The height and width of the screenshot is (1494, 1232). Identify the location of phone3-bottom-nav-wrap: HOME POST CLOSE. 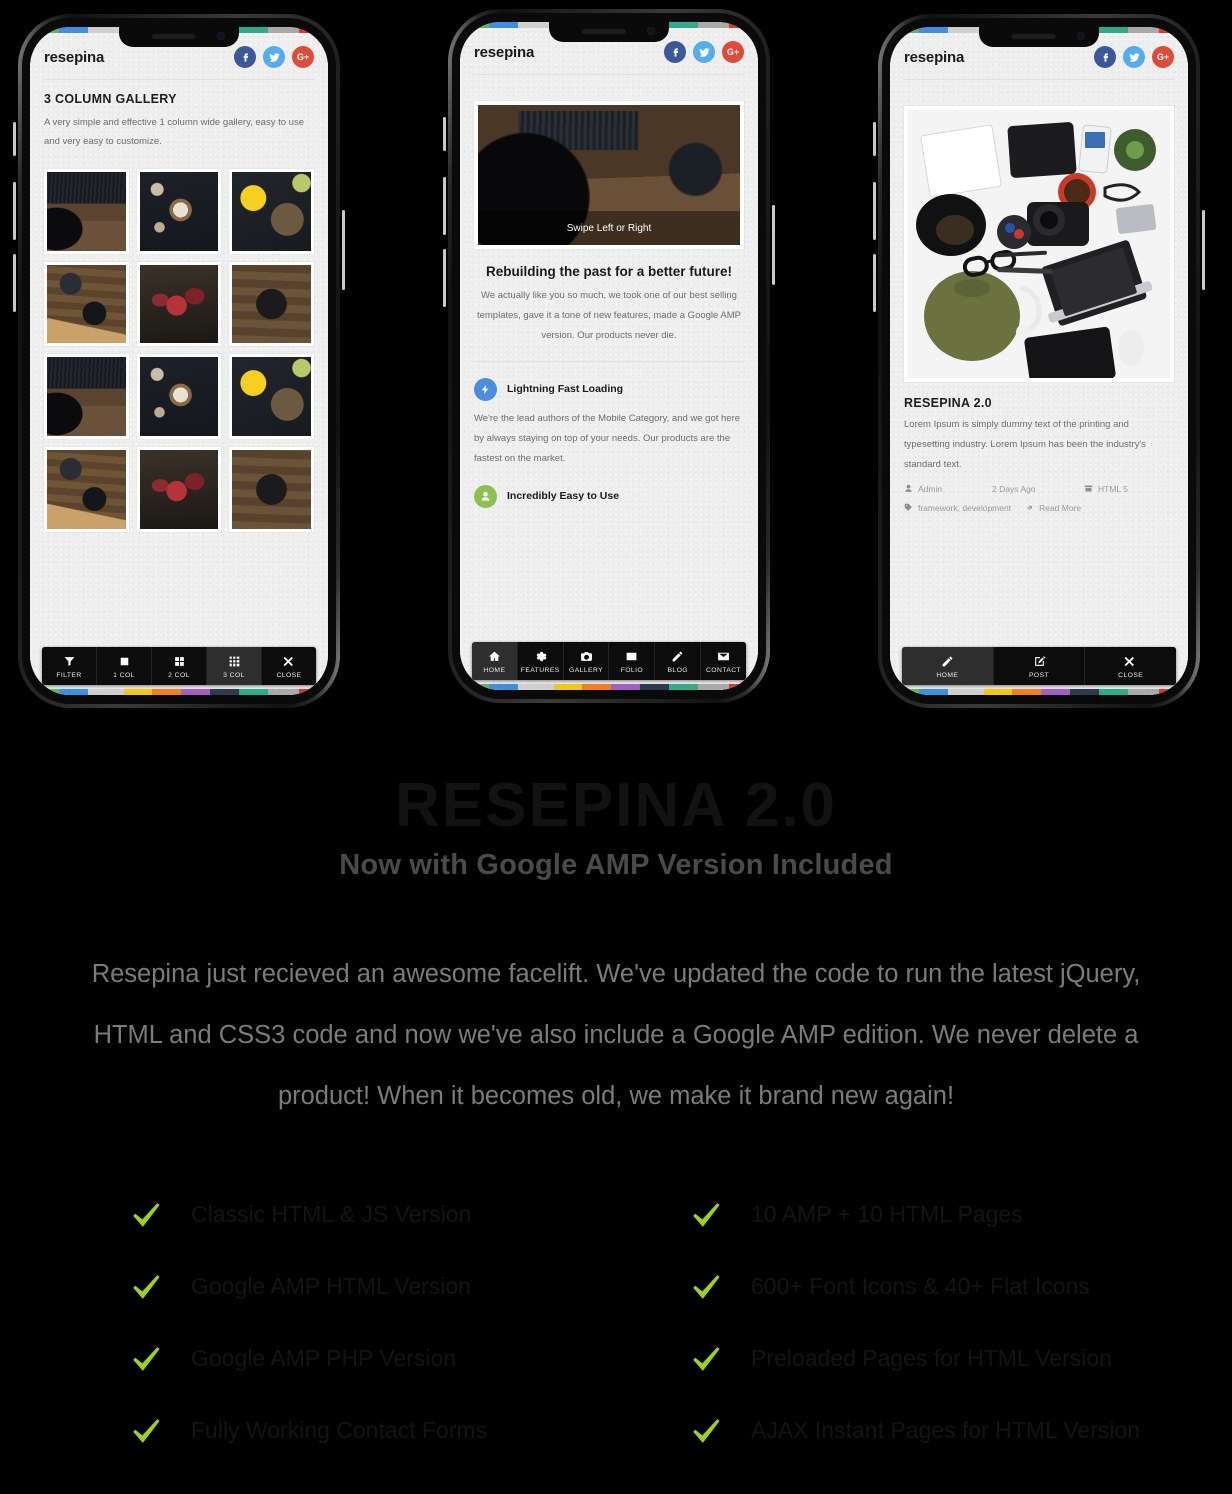
(1039, 666).